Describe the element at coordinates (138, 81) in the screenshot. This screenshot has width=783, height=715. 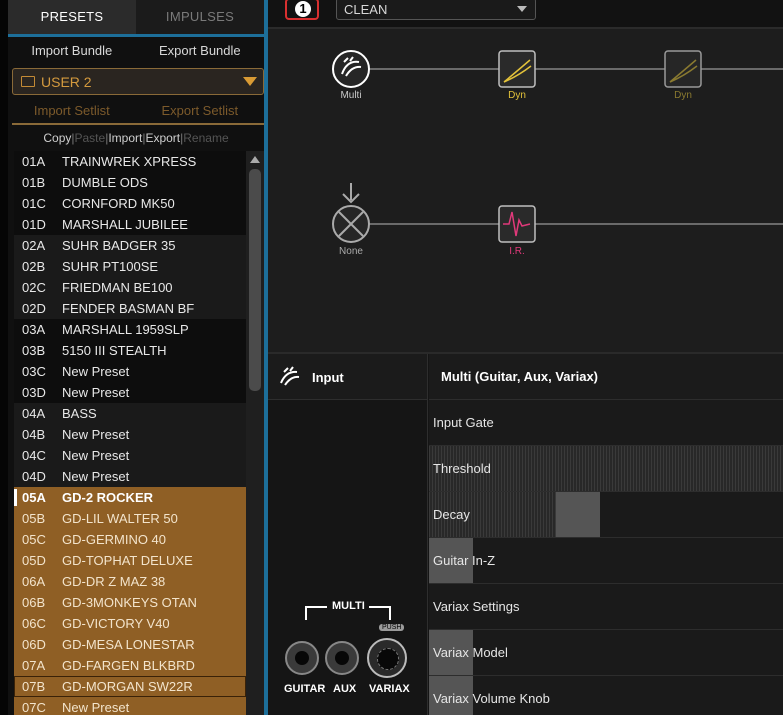
I see `setlist-dropdown: USER 2` at that location.